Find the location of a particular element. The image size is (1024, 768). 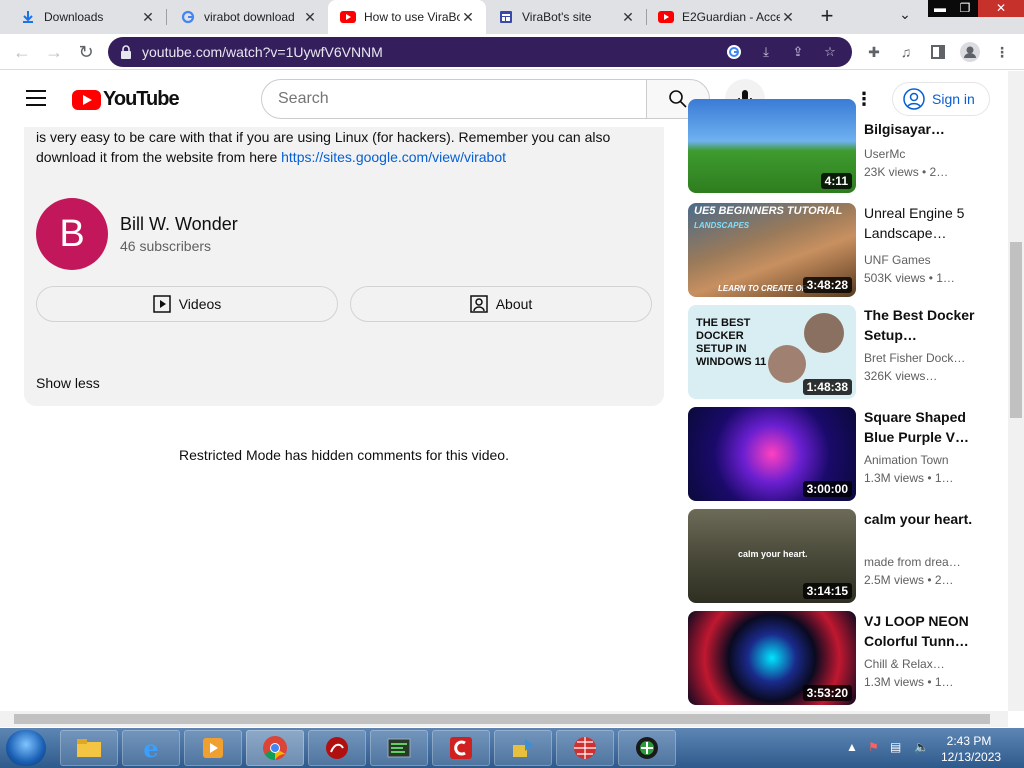

video-channel: Animation Town is located at coordinates (930, 460).